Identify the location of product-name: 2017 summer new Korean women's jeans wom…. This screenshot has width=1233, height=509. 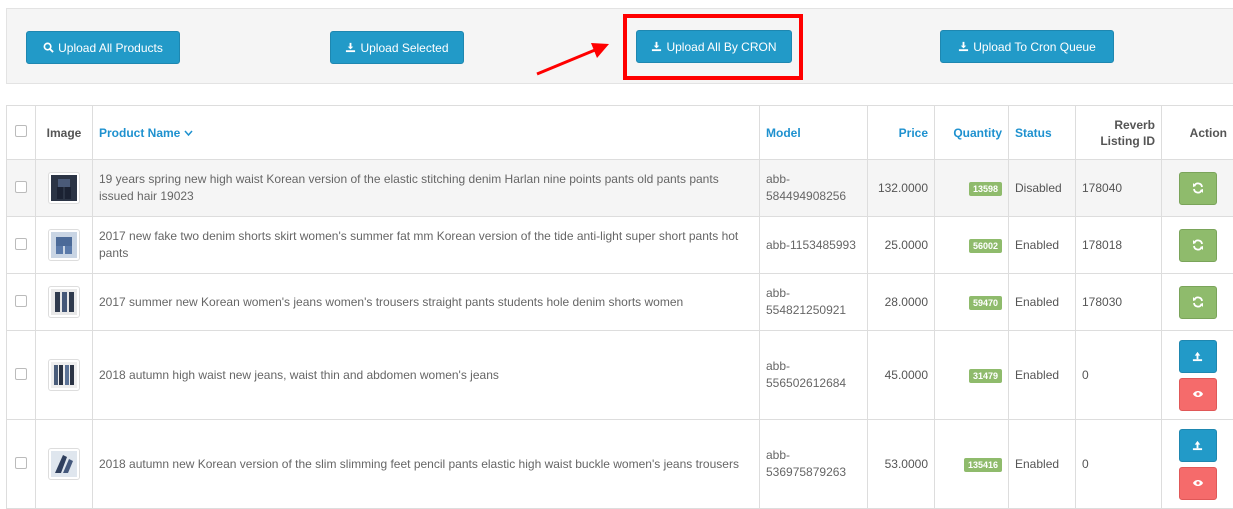
(426, 302).